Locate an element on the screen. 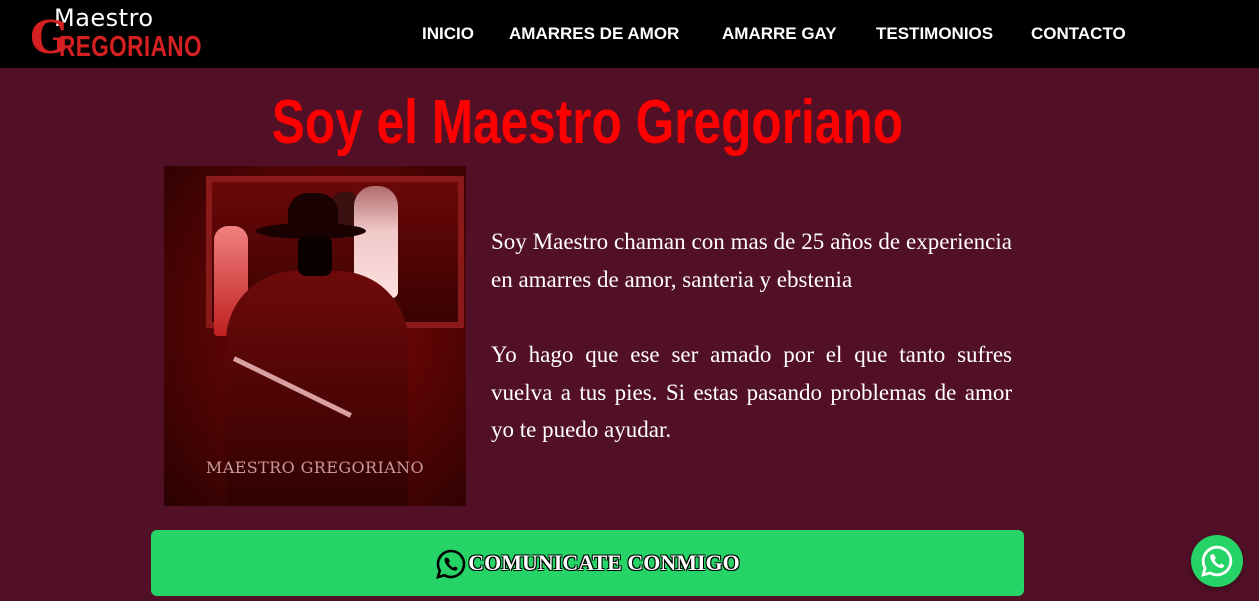  site-logo: Maestro G REGORIANO is located at coordinates (116, 34).